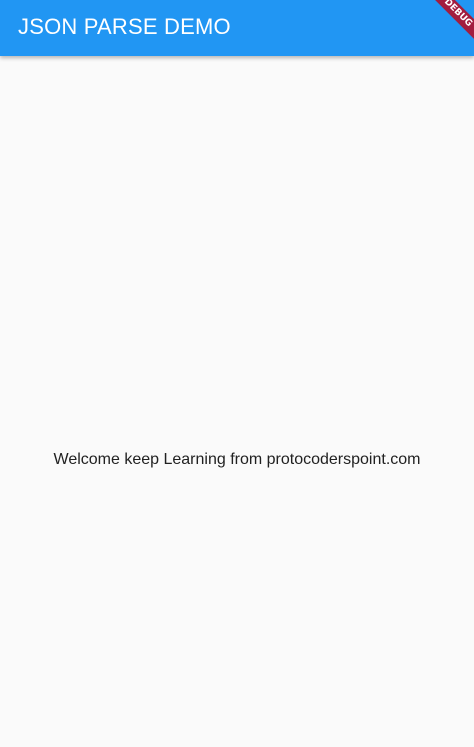  I want to click on app-bar-title: JSON PARSE DEMO, so click(124, 26).